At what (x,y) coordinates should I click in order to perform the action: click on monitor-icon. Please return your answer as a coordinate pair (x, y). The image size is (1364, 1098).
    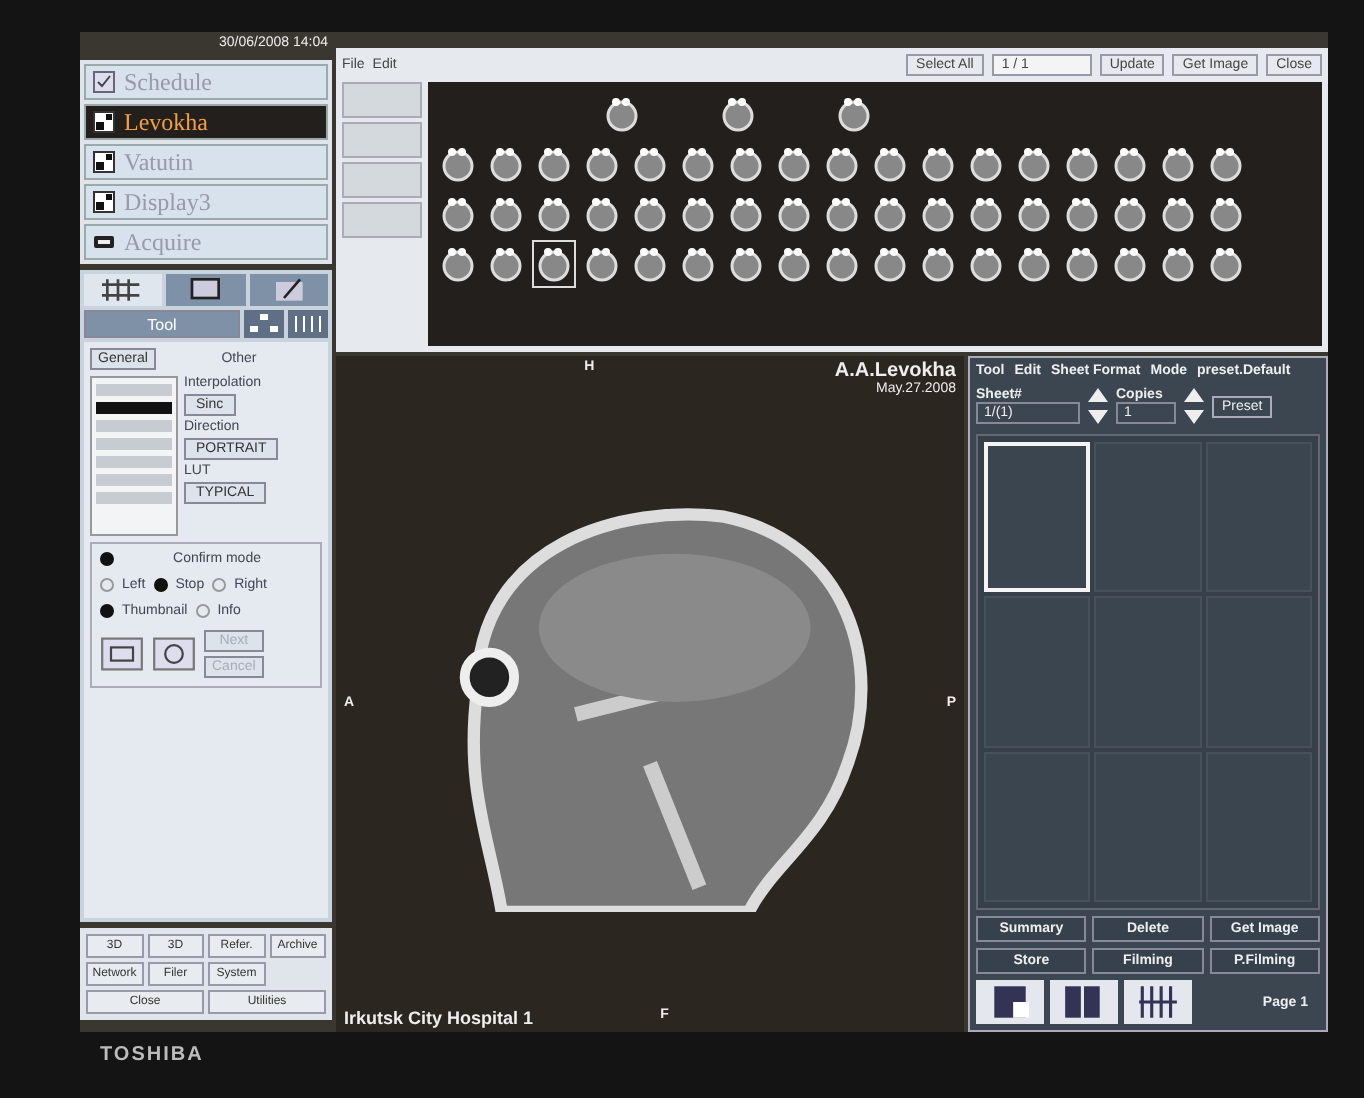
    Looking at the image, I should click on (206, 290).